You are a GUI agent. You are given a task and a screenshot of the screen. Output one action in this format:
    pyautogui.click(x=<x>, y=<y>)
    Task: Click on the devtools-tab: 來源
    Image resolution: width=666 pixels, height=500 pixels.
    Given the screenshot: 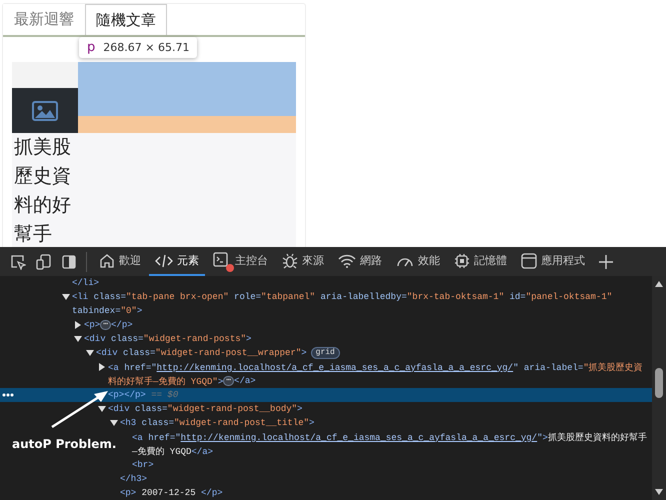 What is the action you would take?
    pyautogui.click(x=303, y=261)
    